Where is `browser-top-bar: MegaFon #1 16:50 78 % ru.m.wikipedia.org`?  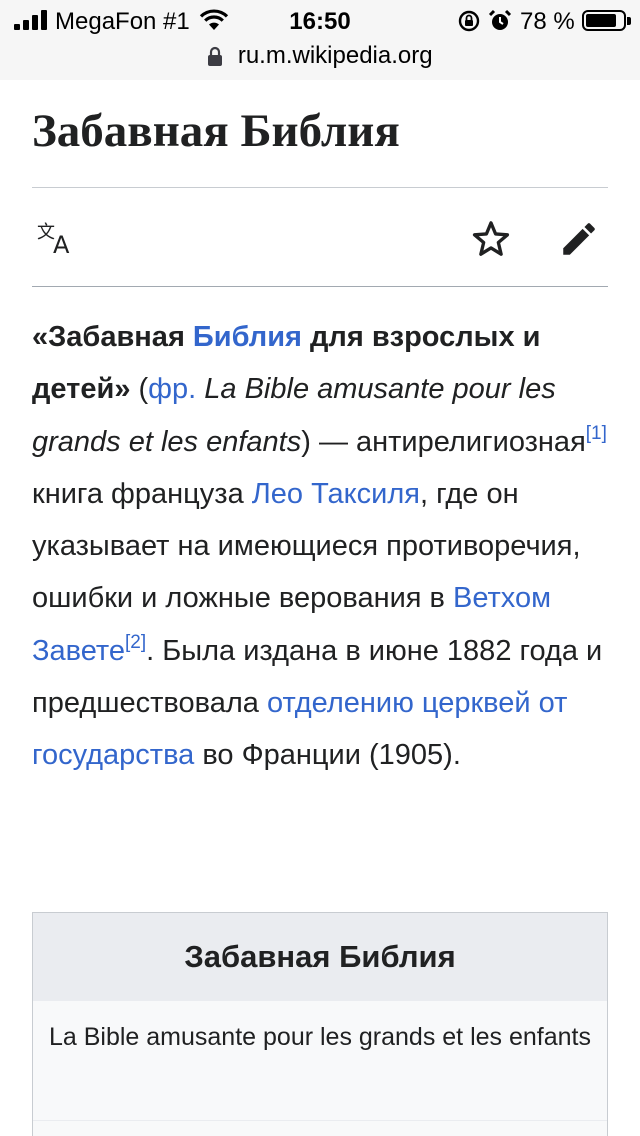 browser-top-bar: MegaFon #1 16:50 78 % ru.m.wikipedia.org is located at coordinates (320, 40).